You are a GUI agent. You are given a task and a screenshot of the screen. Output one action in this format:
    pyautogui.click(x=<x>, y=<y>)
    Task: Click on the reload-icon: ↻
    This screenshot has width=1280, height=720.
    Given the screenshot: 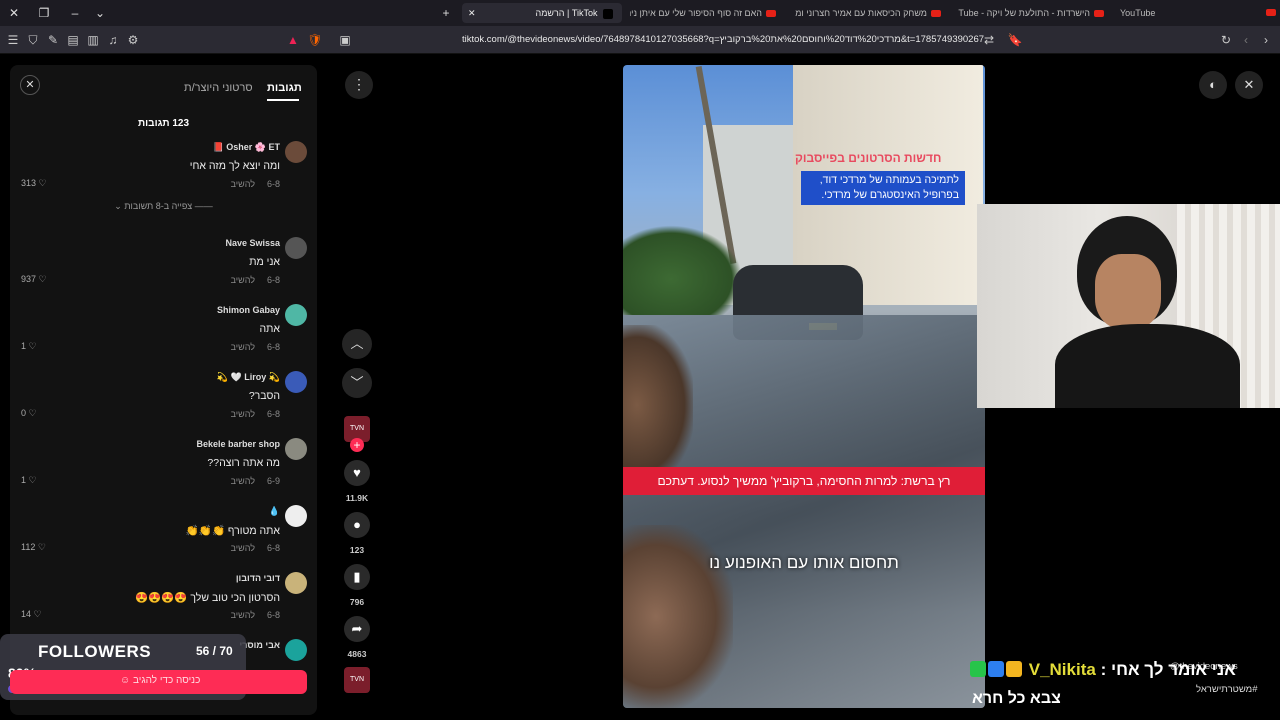 What is the action you would take?
    pyautogui.click(x=1226, y=40)
    